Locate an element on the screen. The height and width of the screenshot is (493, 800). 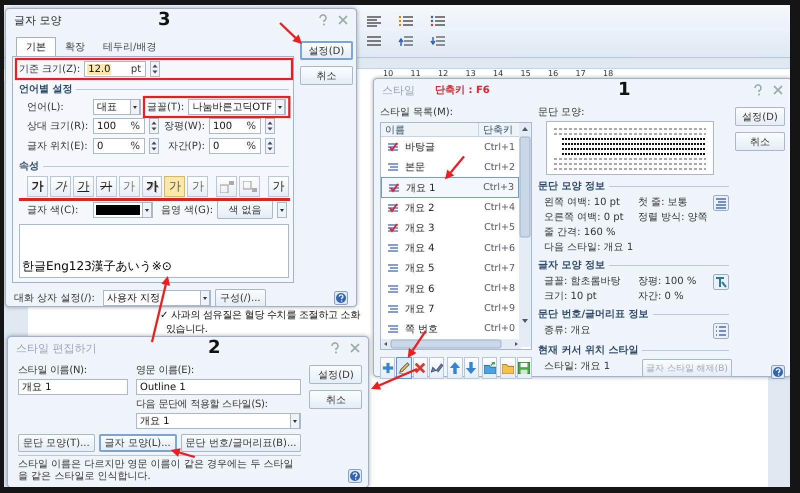
ruler-number: 13 is located at coordinates (471, 74).